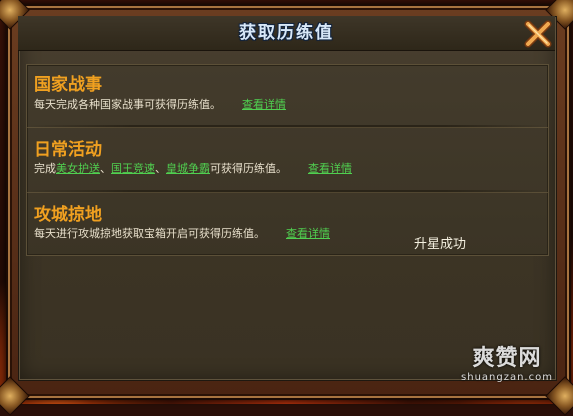 The height and width of the screenshot is (416, 573). What do you see at coordinates (507, 377) in the screenshot?
I see `watermark-url: shuangzan.com` at bounding box center [507, 377].